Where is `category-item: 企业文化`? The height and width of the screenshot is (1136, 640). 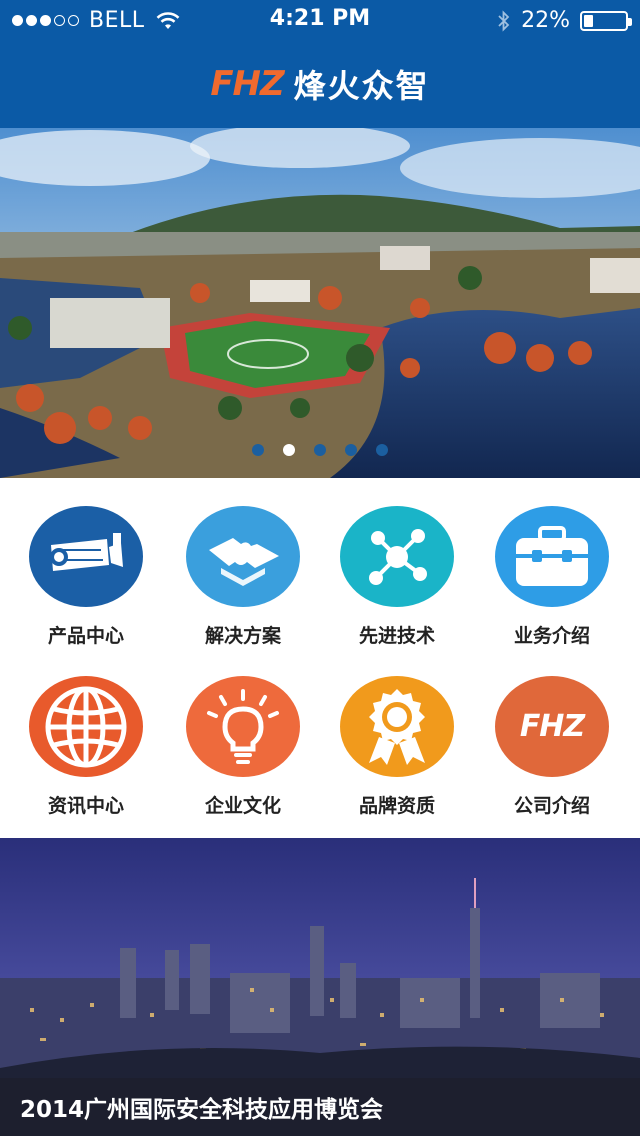 category-item: 企业文化 is located at coordinates (243, 733).